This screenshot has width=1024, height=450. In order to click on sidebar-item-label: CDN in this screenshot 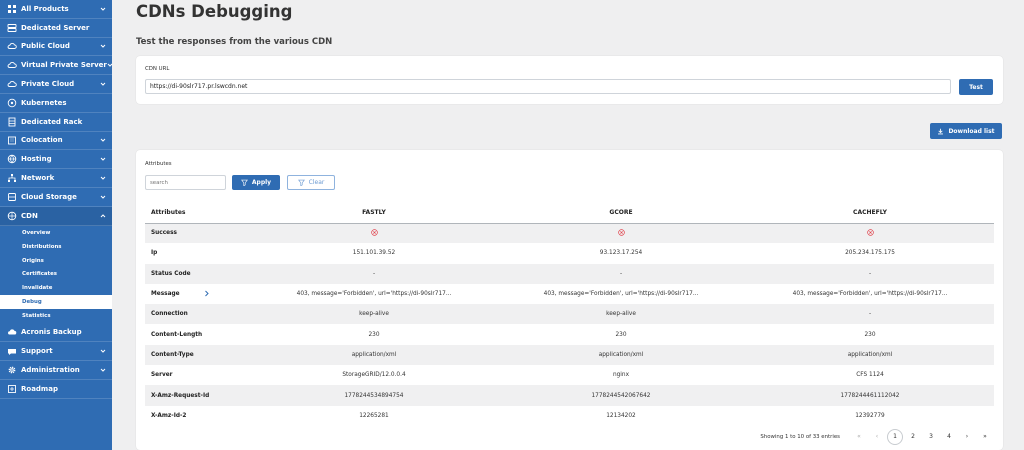, I will do `click(29, 215)`.